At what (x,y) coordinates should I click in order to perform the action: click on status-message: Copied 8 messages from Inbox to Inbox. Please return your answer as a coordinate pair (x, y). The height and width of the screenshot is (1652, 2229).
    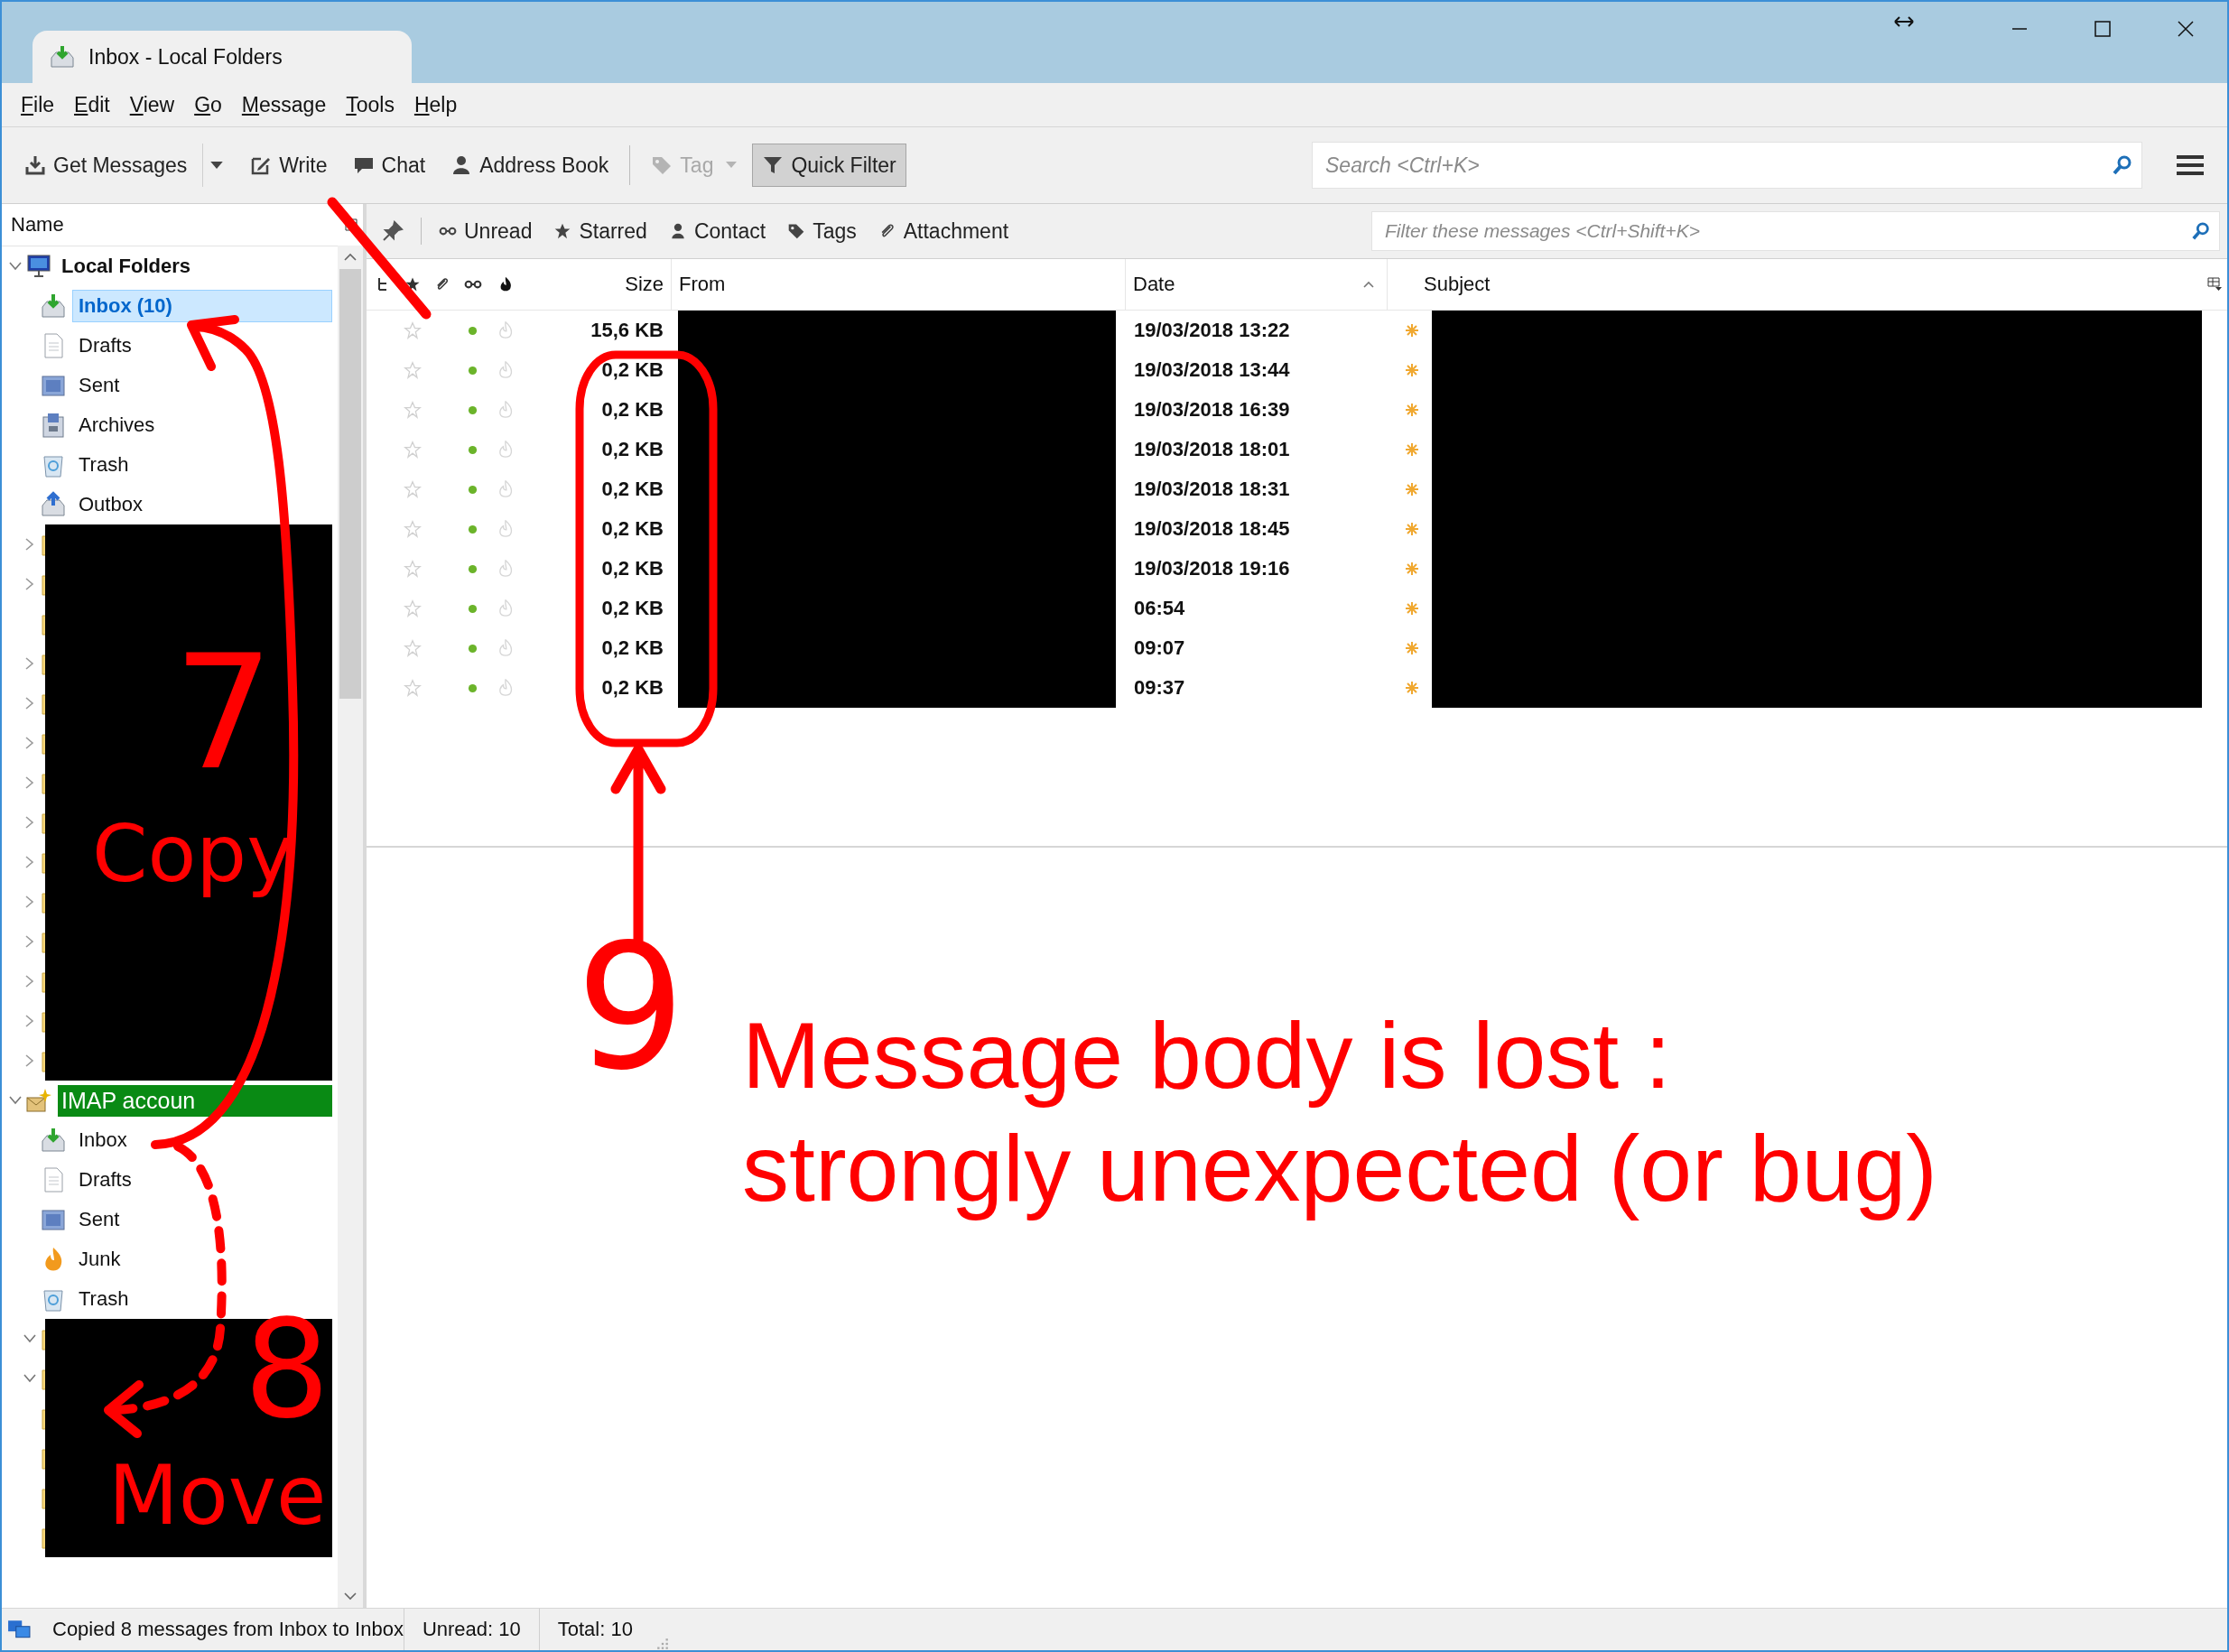
    Looking at the image, I should click on (228, 1629).